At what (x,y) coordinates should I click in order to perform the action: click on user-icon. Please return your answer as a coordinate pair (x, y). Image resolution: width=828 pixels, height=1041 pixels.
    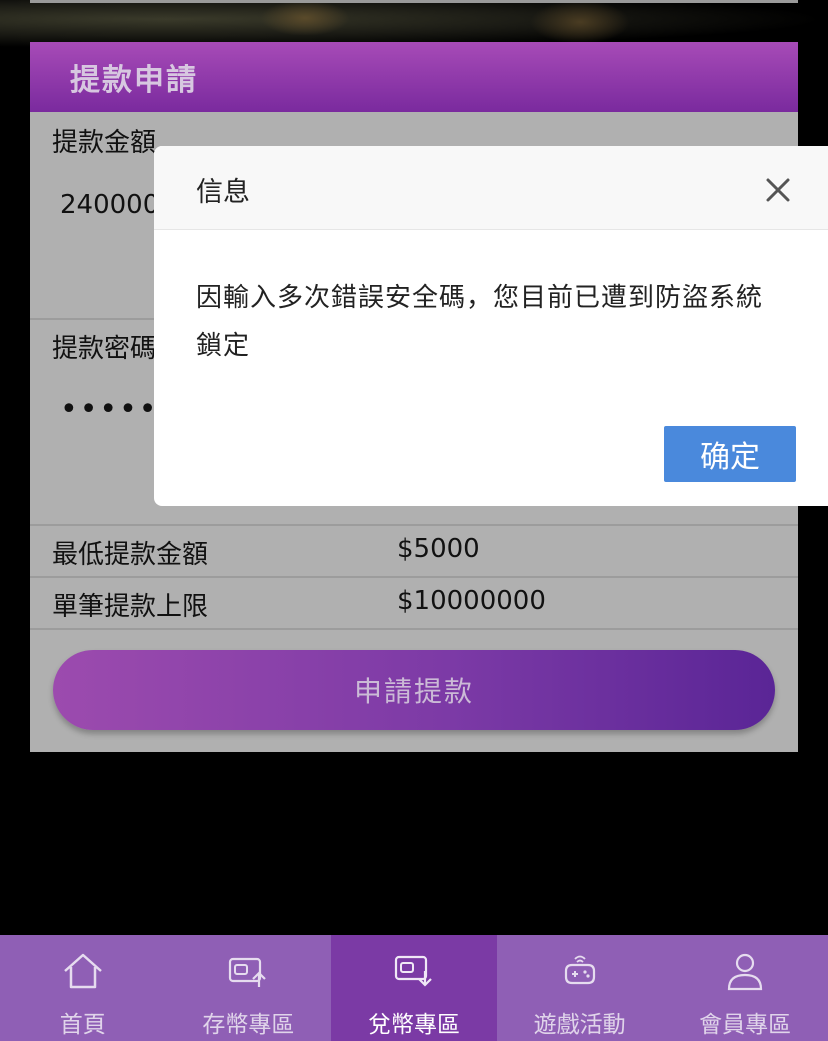
    Looking at the image, I should click on (745, 971).